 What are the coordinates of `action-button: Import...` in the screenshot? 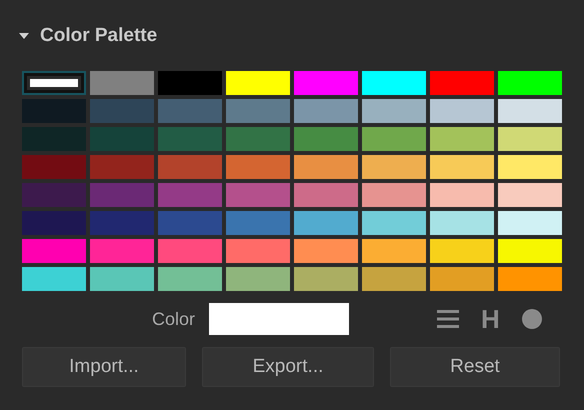 It's located at (104, 367).